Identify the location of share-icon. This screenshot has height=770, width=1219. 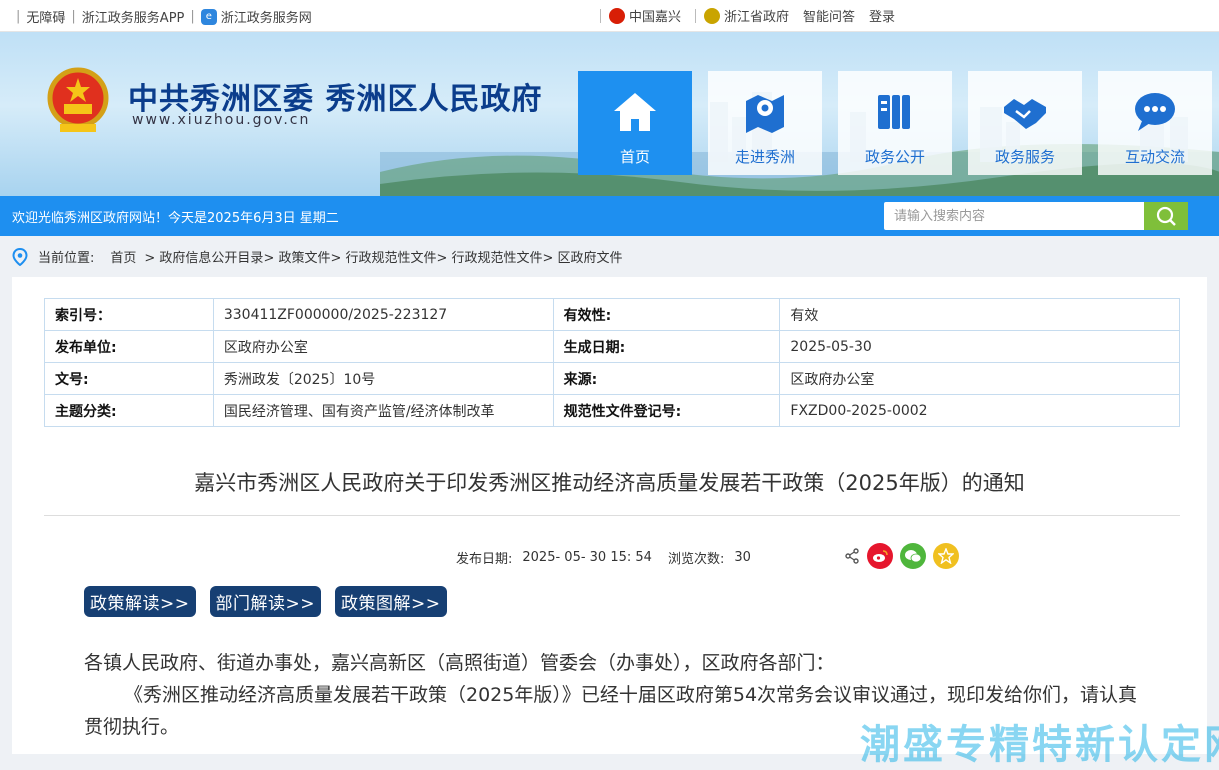
(852, 556).